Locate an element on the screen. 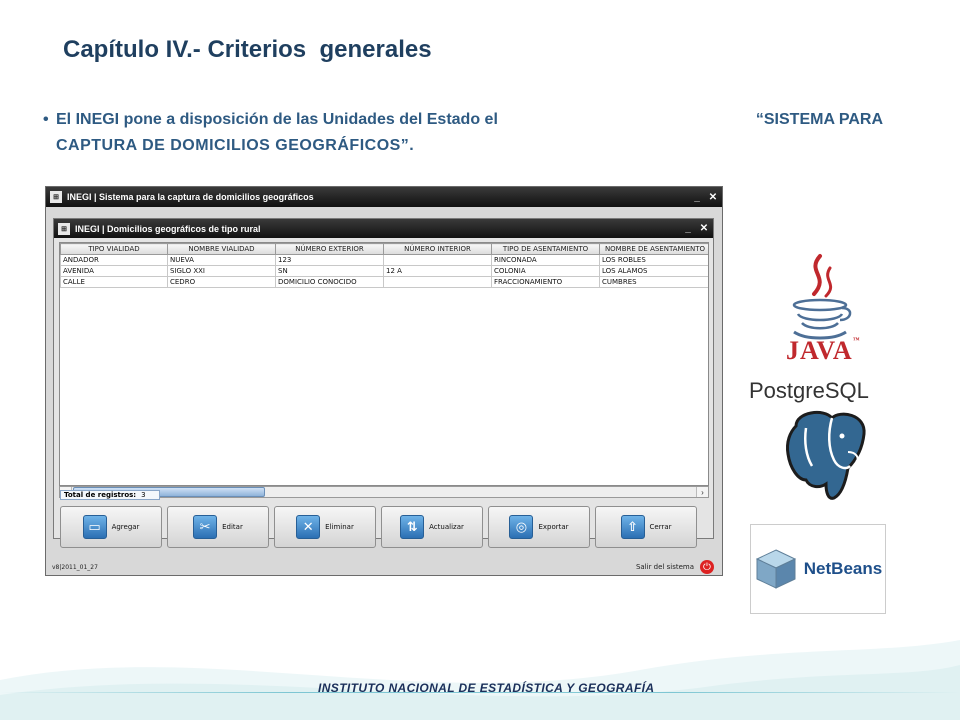 This screenshot has height=720, width=960. exit-label: Salir del sistema is located at coordinates (664, 567).